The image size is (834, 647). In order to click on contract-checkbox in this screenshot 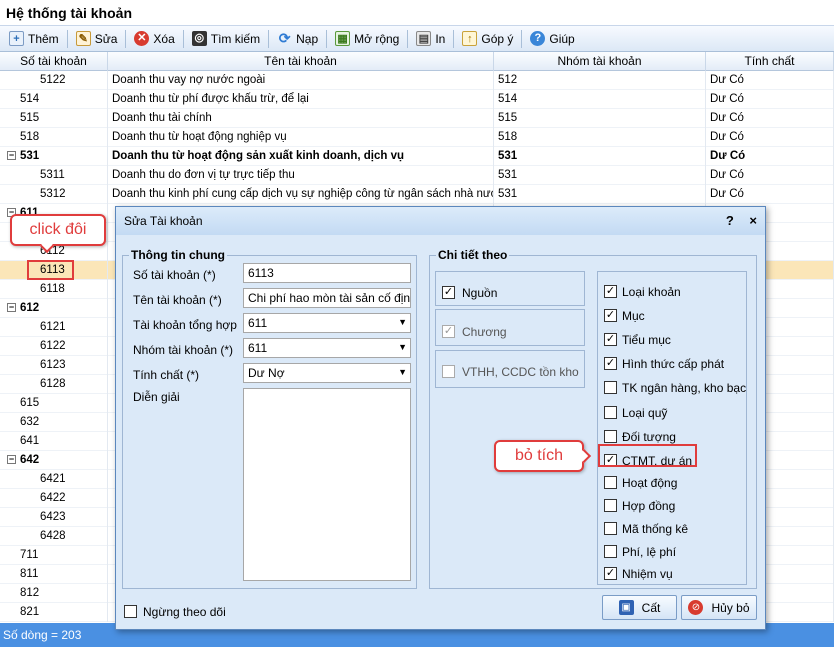, I will do `click(610, 505)`.